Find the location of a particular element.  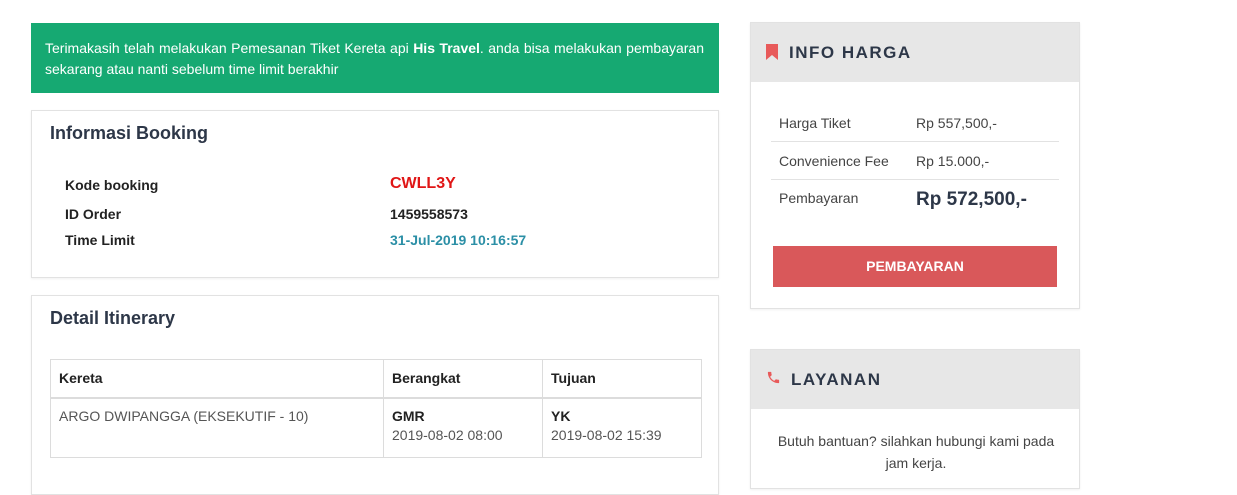

booking-code-value: CWLL3Y is located at coordinates (423, 183).